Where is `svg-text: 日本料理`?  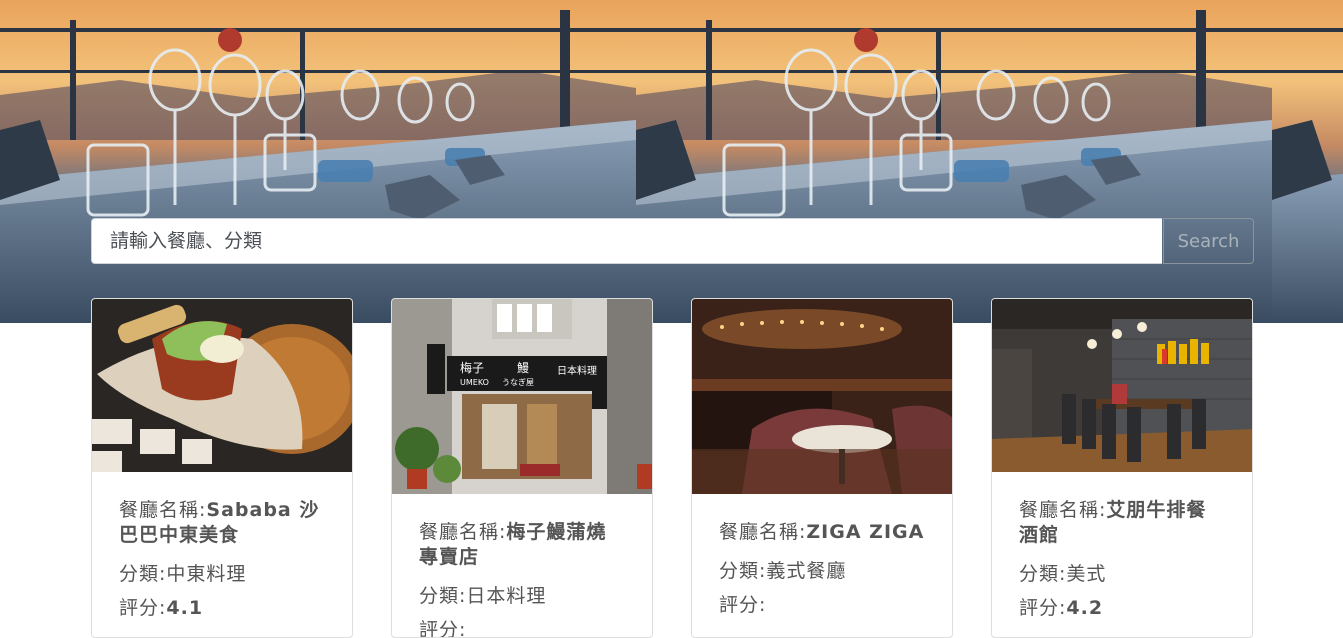 svg-text: 日本料理 is located at coordinates (577, 370).